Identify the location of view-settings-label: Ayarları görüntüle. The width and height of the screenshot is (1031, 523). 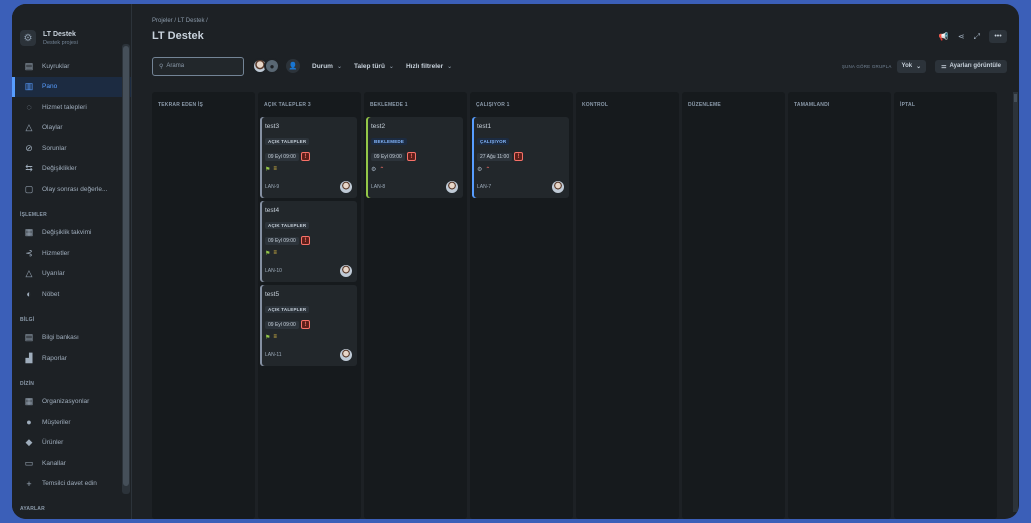
(975, 66).